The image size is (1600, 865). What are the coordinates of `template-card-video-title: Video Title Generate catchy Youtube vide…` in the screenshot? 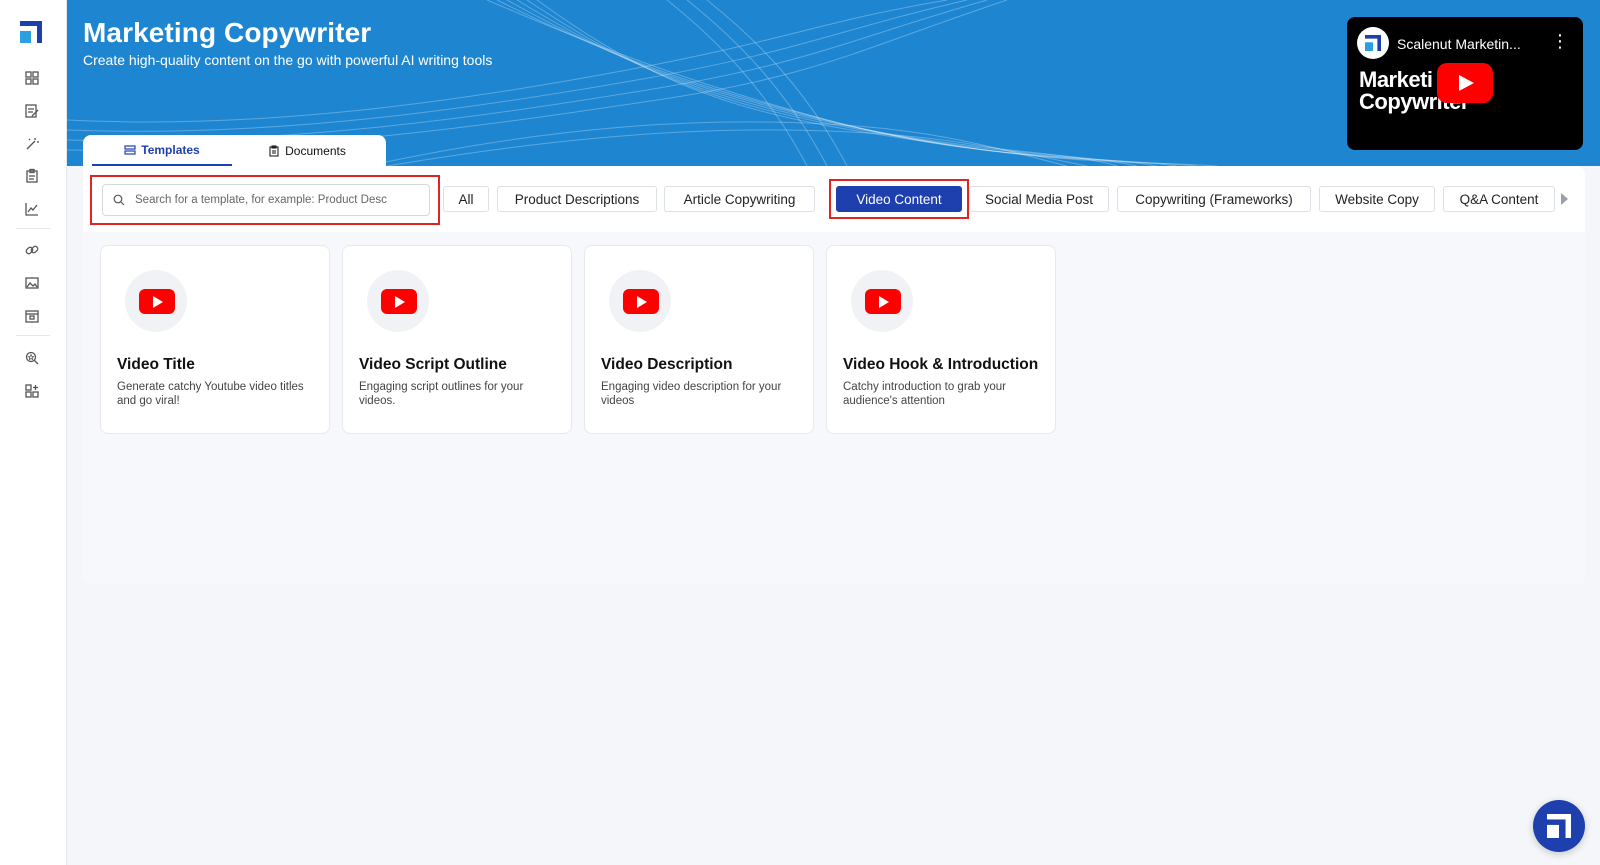 It's located at (215, 339).